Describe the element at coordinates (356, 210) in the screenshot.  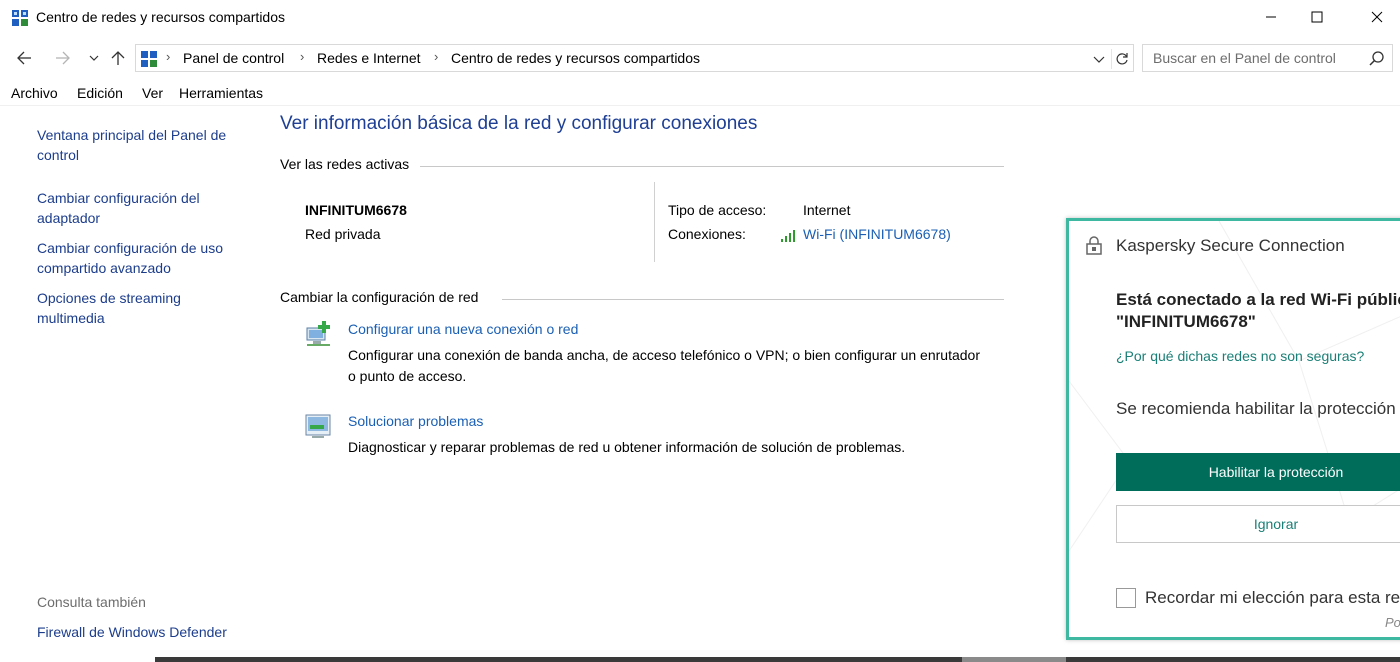
I see `network-name: INFINITUM6678` at that location.